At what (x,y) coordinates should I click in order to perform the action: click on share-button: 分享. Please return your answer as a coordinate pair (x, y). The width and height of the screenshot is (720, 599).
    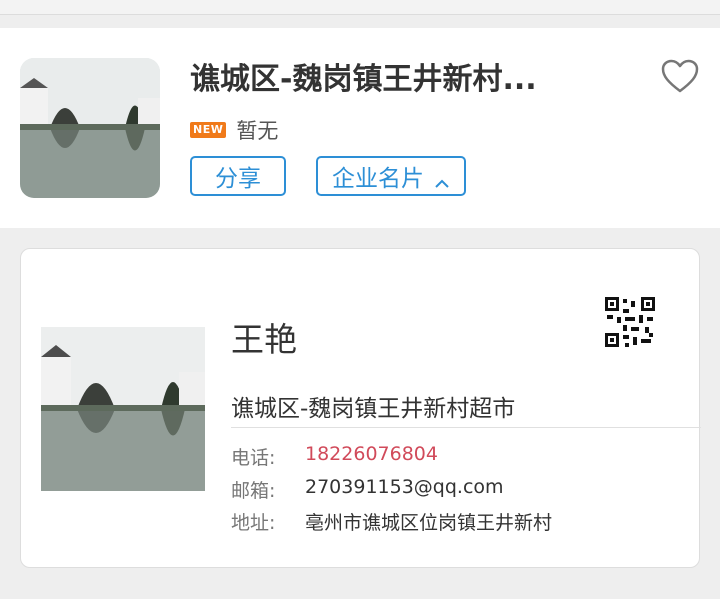
    Looking at the image, I should click on (238, 176).